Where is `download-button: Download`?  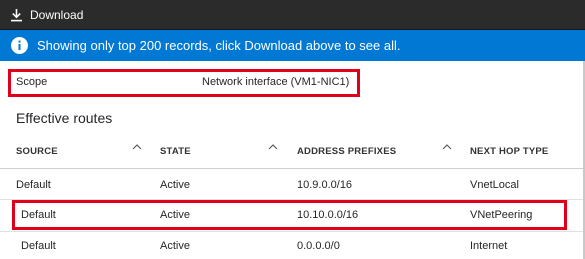 download-button: Download is located at coordinates (46, 15).